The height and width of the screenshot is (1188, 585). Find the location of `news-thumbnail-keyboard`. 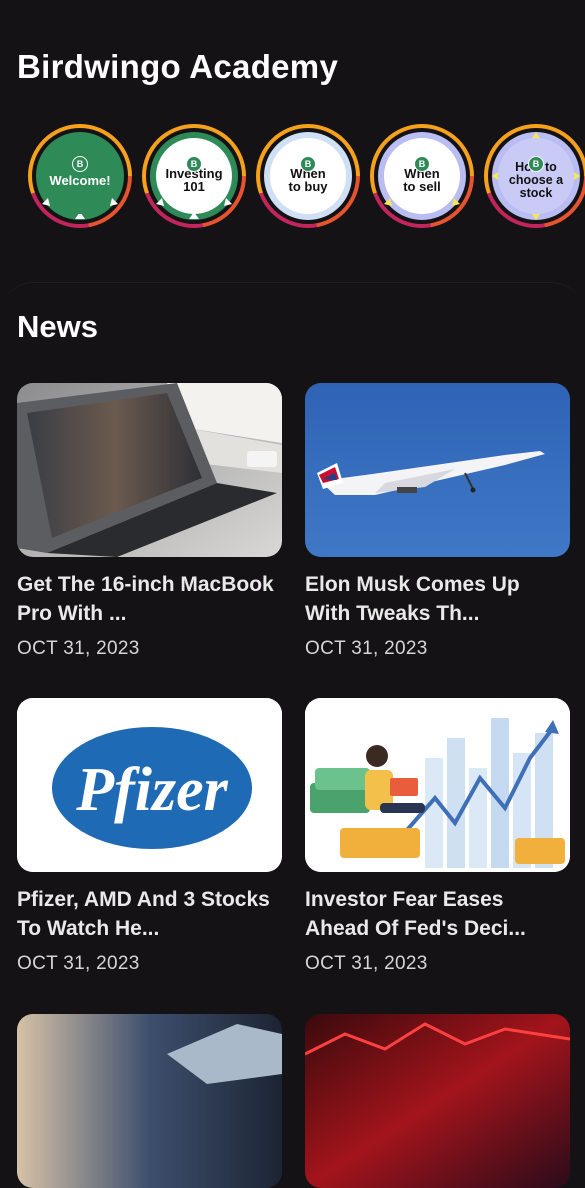

news-thumbnail-keyboard is located at coordinates (149, 1101).